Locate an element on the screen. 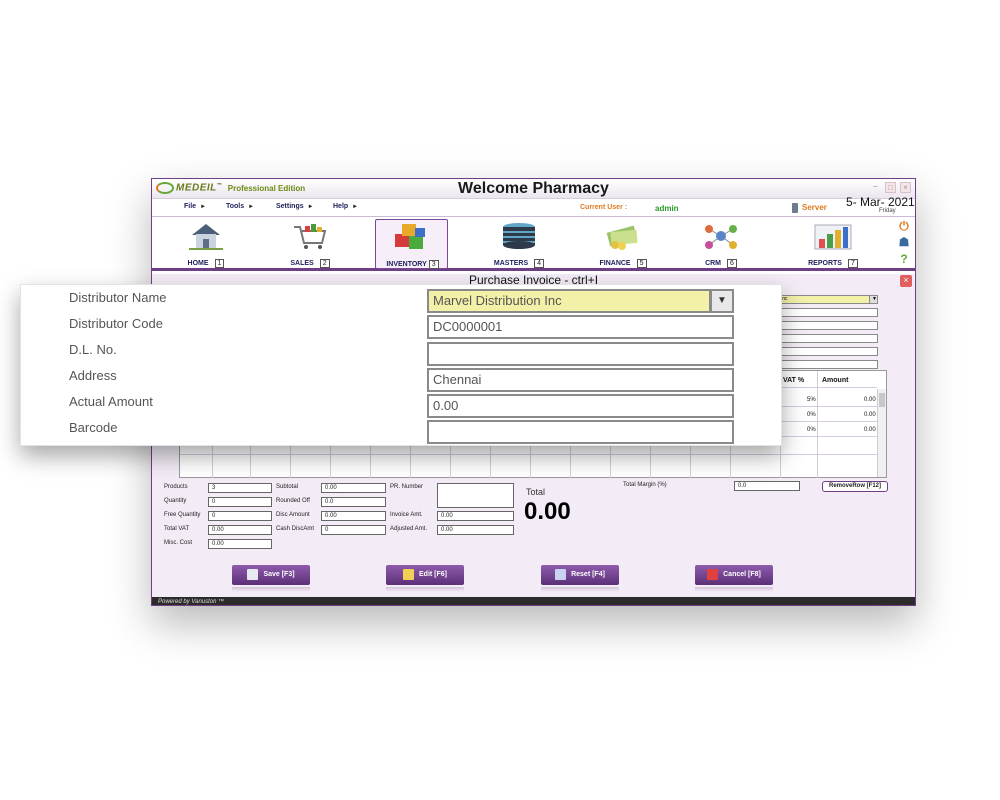  distributor-code-label: Distributor Code is located at coordinates (116, 323).